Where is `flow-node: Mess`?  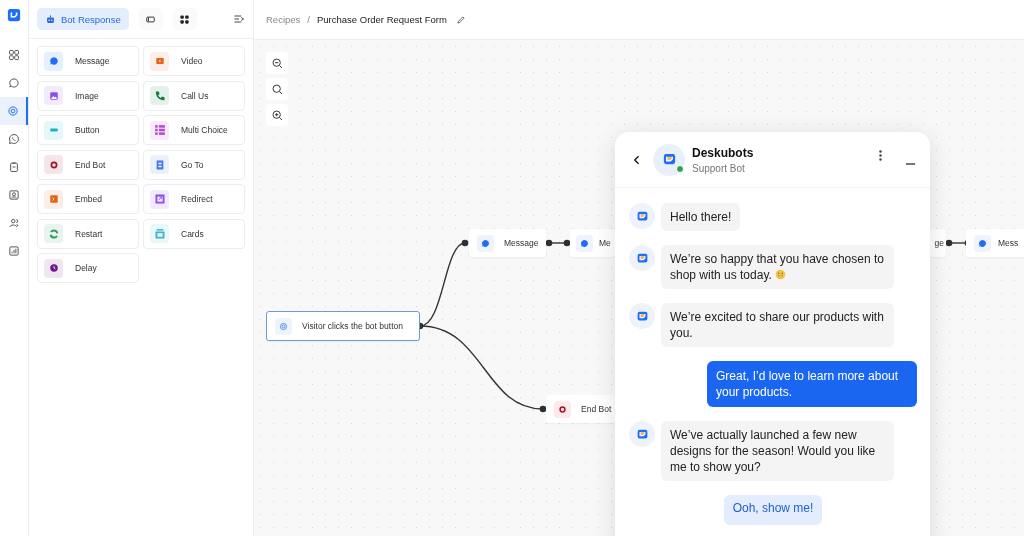
flow-node: Mess is located at coordinates (995, 243).